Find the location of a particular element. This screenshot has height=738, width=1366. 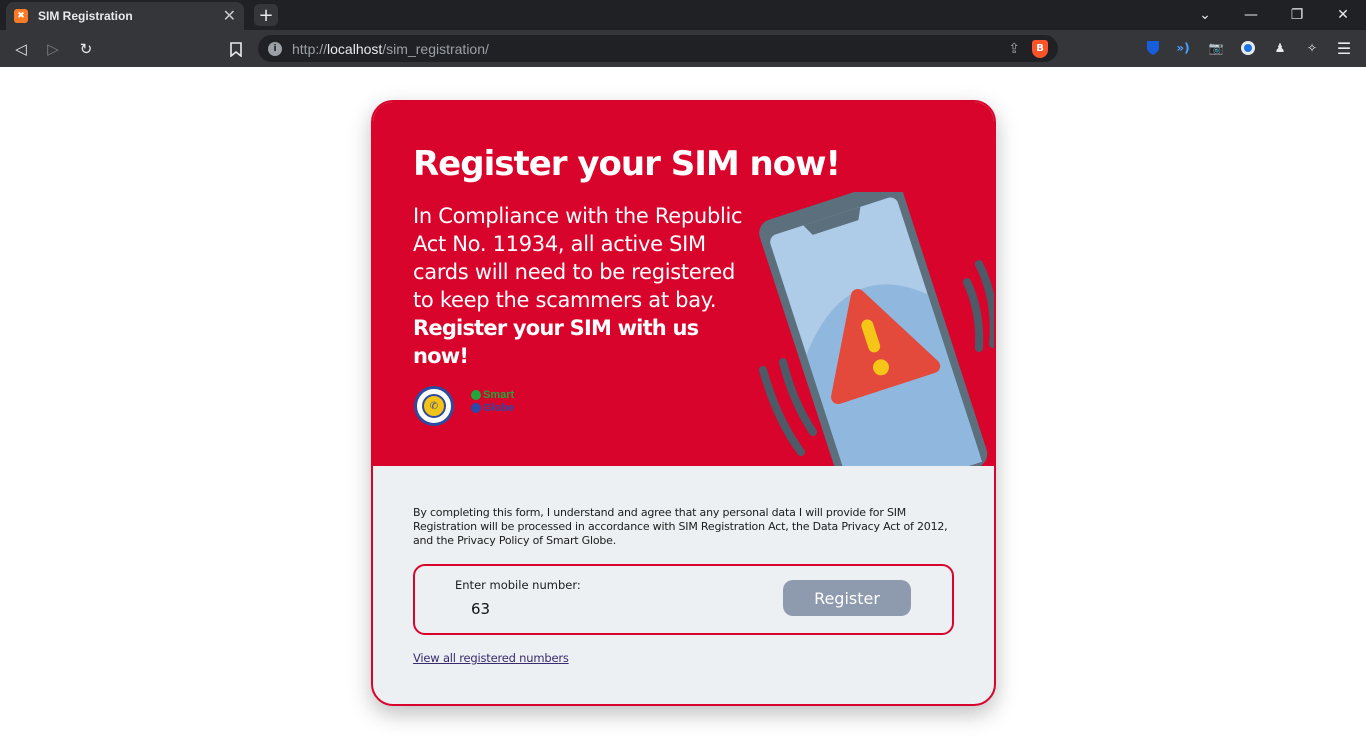

mobile-number-label: Enter mobile number: is located at coordinates (518, 585).